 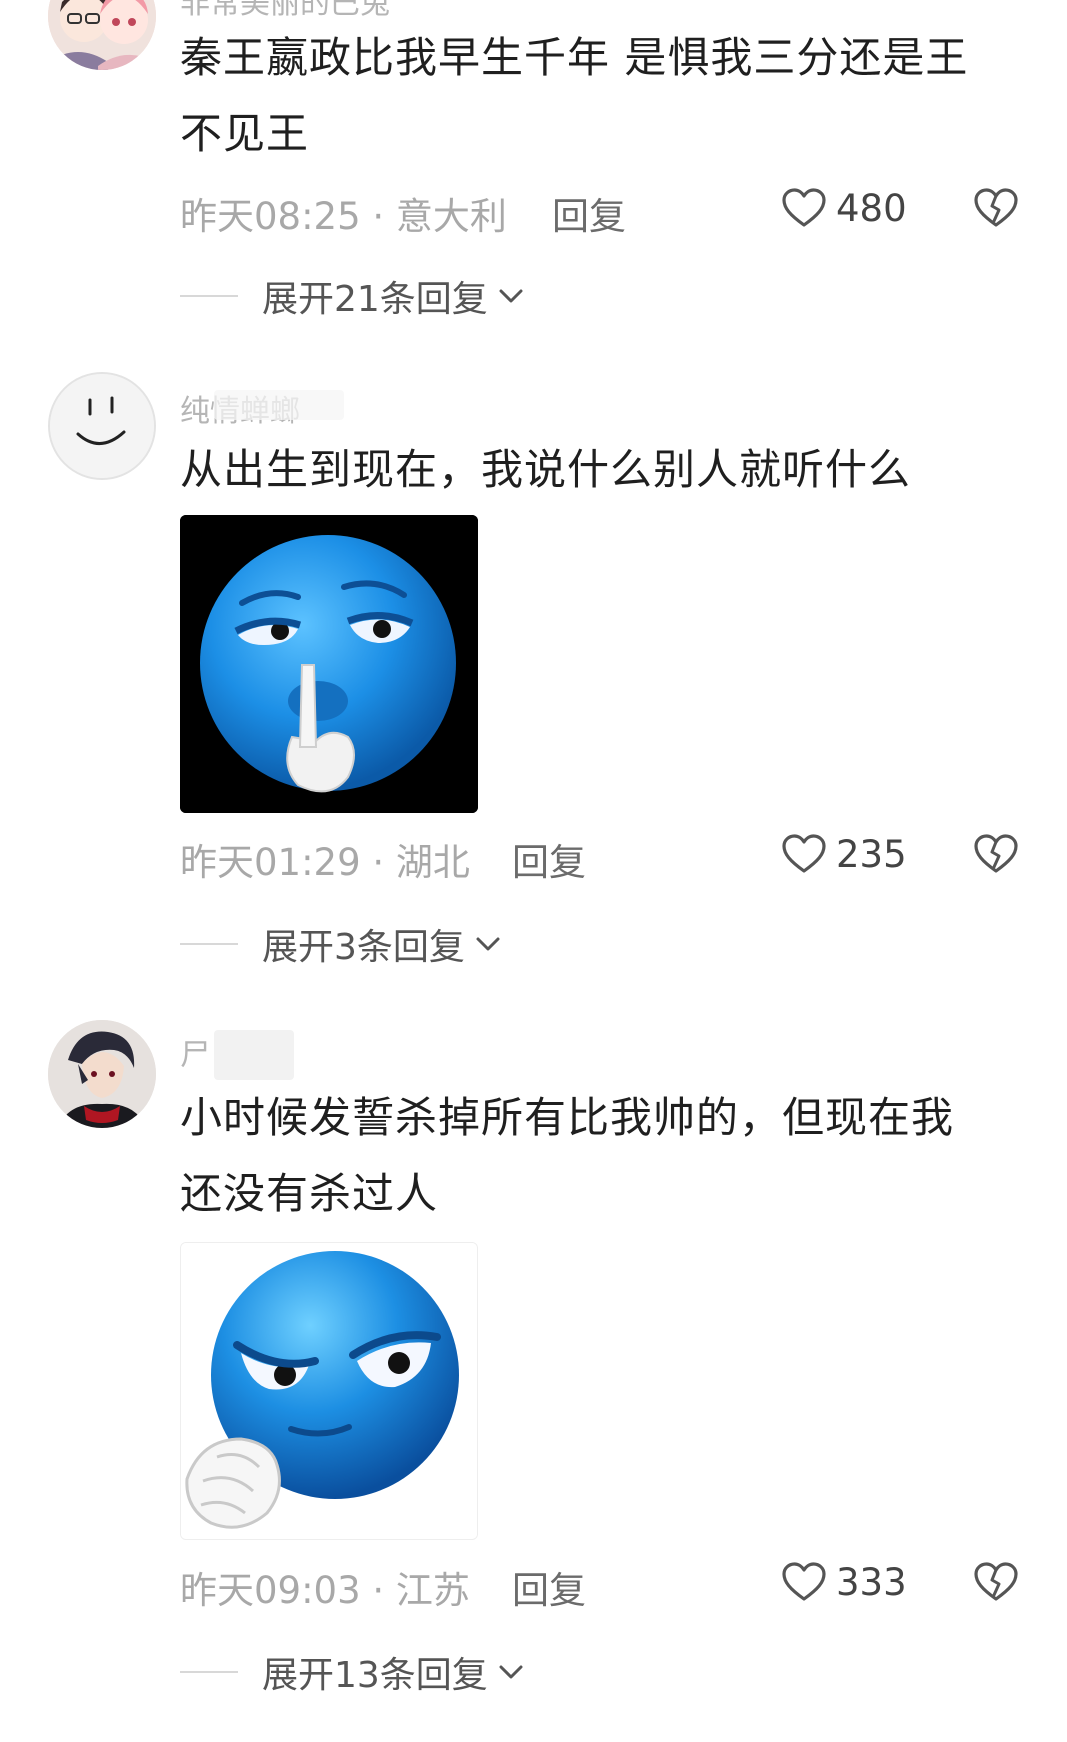 What do you see at coordinates (285, 11) in the screenshot?
I see `username: 非常美丽的巴兔` at bounding box center [285, 11].